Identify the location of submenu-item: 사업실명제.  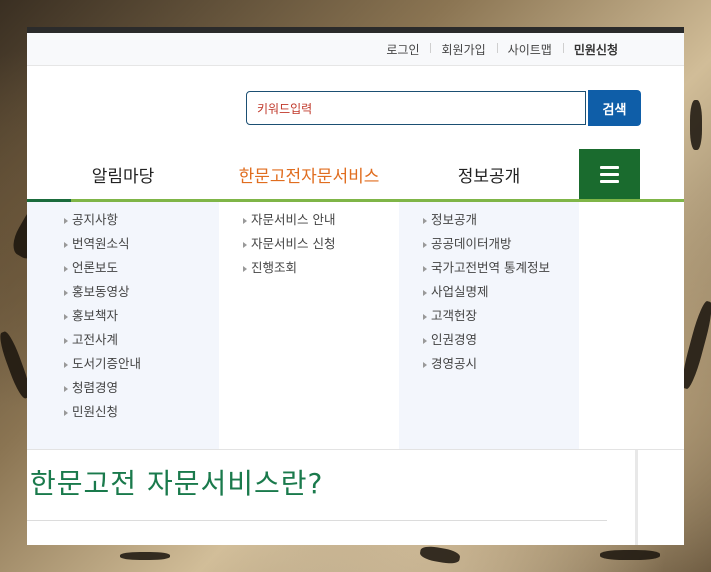
(489, 292).